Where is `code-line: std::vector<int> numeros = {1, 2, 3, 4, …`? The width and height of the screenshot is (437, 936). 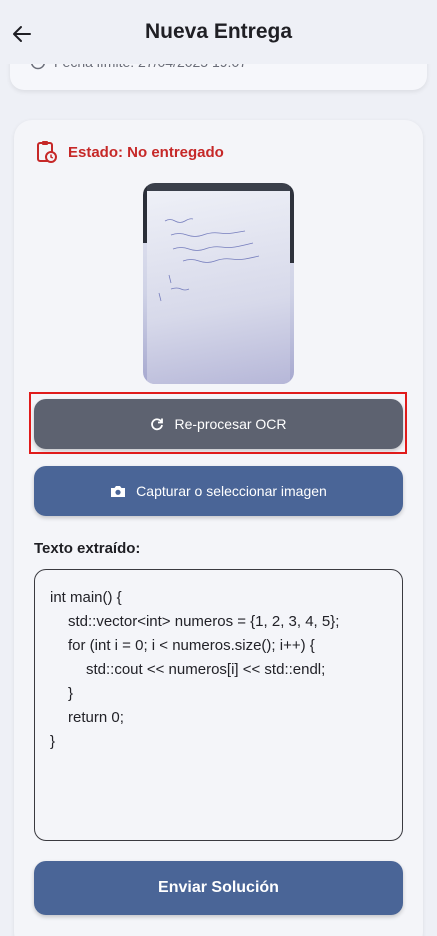
code-line: std::vector<int> numeros = {1, 2, 3, 4, … is located at coordinates (204, 621).